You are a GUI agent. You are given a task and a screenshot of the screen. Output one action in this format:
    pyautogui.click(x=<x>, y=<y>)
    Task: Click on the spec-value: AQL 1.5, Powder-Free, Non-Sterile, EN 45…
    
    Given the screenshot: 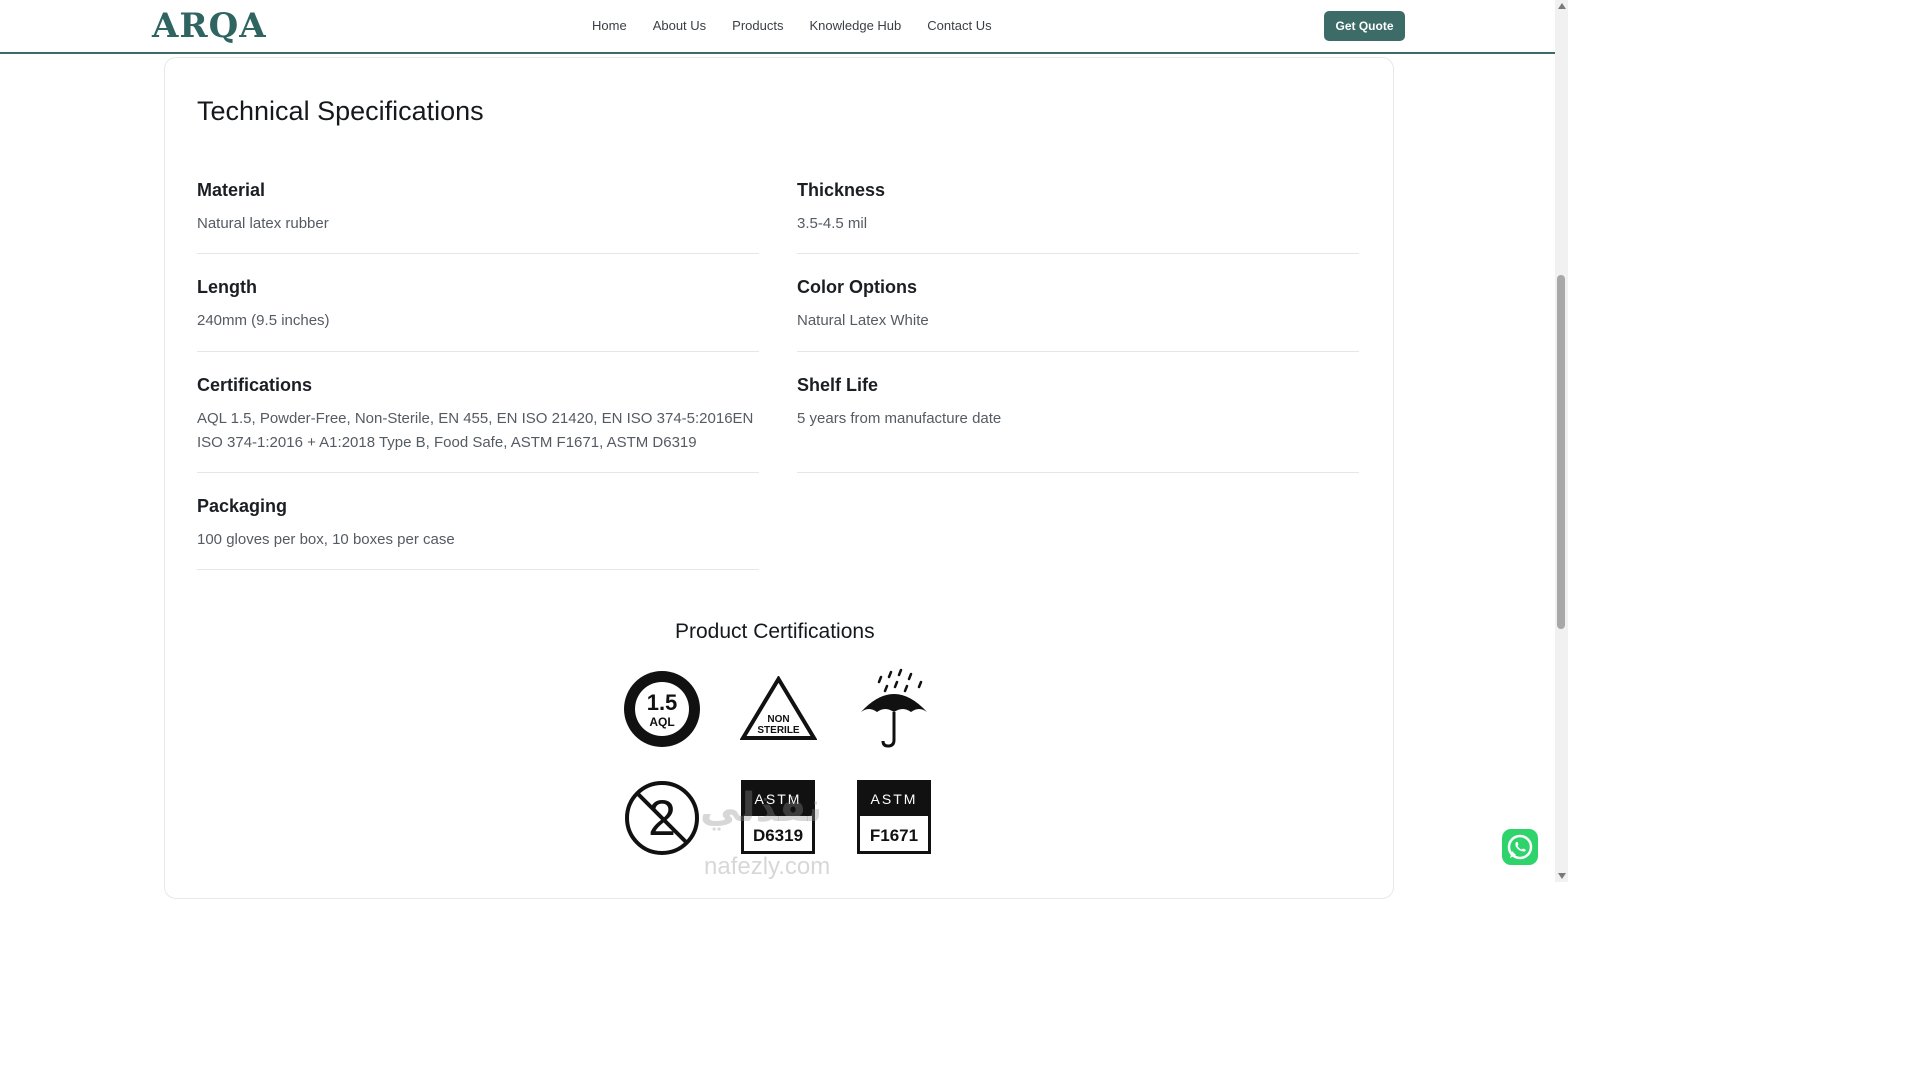 What is the action you would take?
    pyautogui.click(x=475, y=430)
    